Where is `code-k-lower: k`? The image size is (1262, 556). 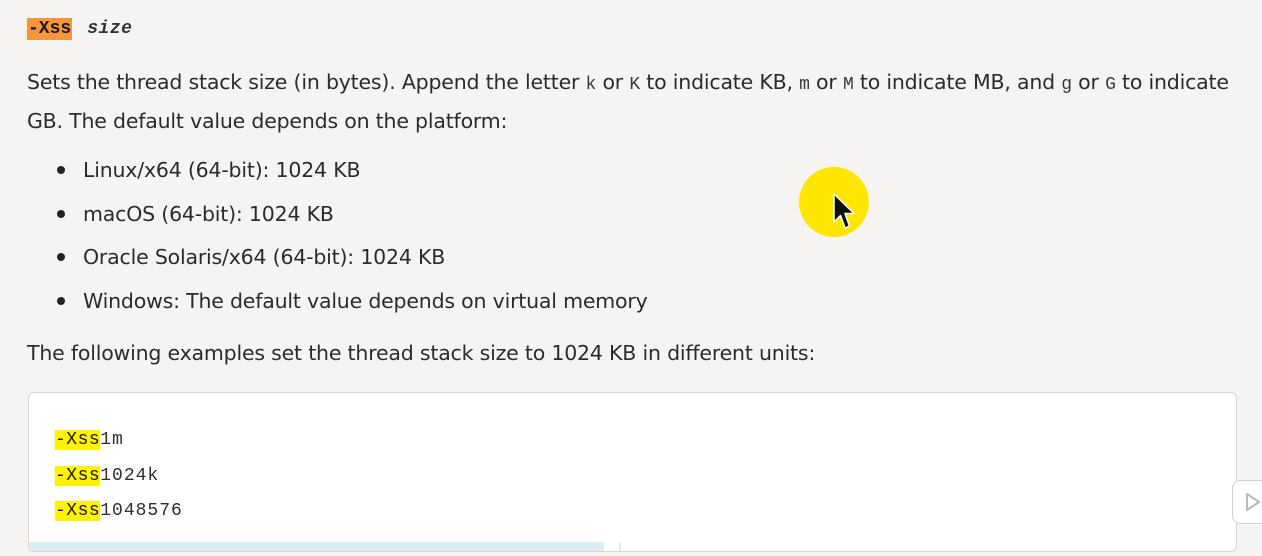 code-k-lower: k is located at coordinates (591, 85).